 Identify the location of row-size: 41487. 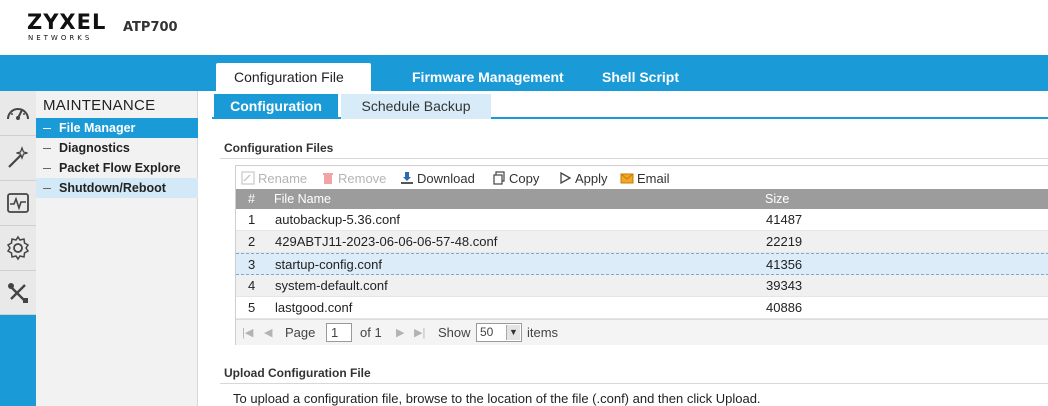
(784, 219).